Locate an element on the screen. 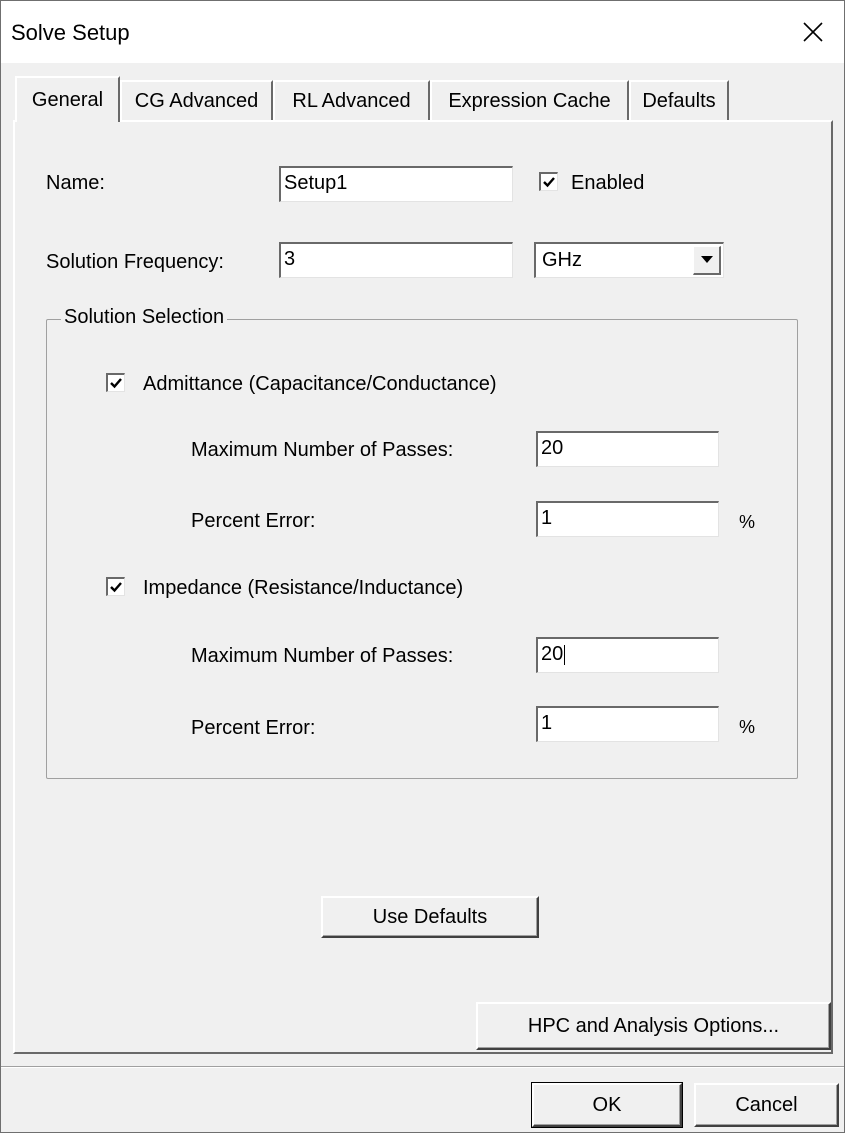  impedance-max-passes-value: 20 is located at coordinates (552, 654).